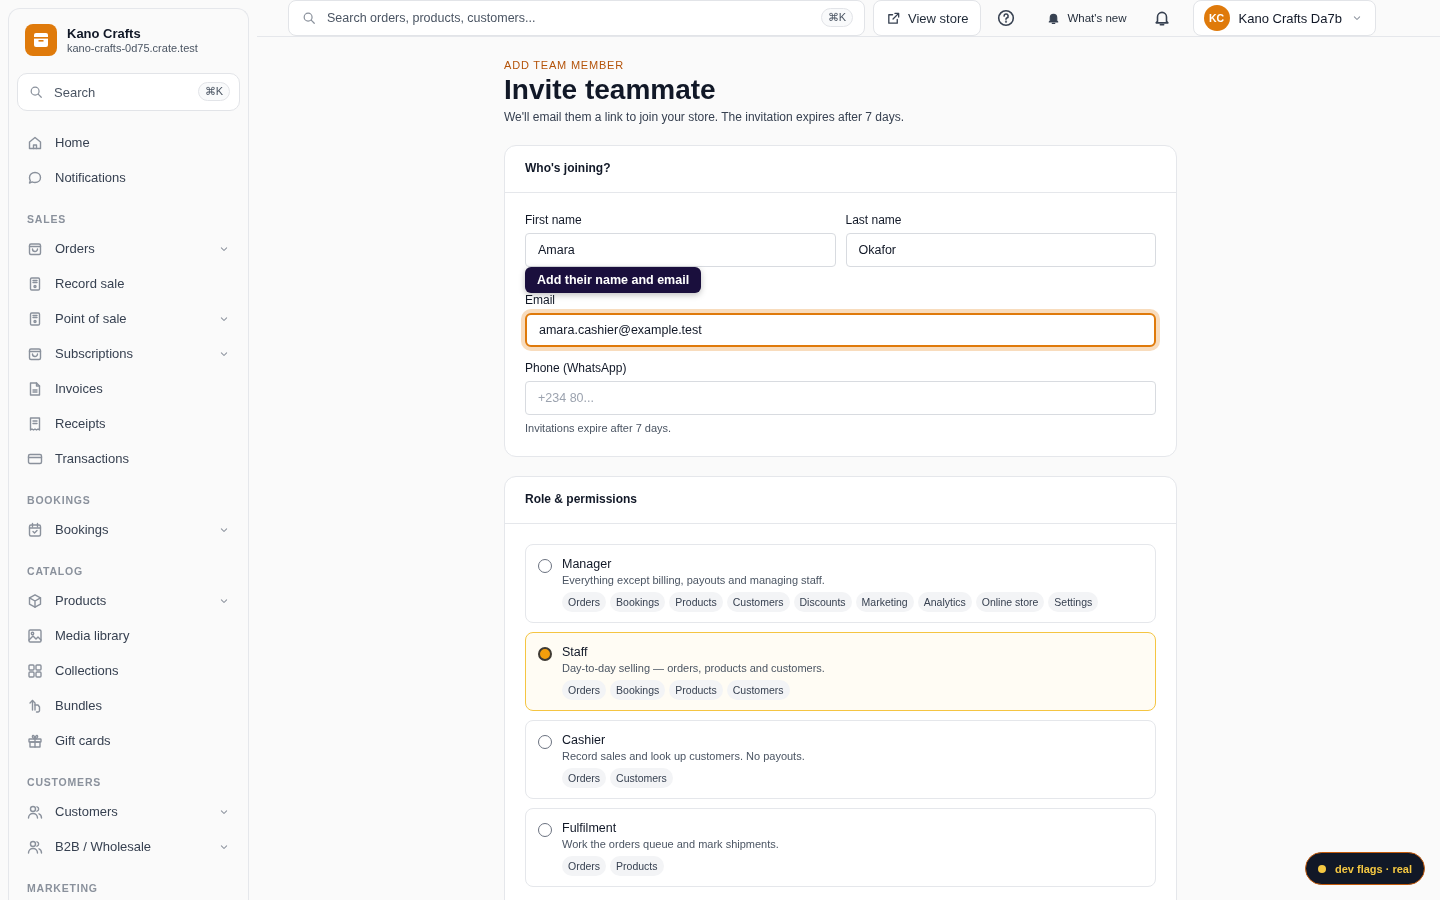 The width and height of the screenshot is (1440, 900). I want to click on field-label: Last name, so click(874, 220).